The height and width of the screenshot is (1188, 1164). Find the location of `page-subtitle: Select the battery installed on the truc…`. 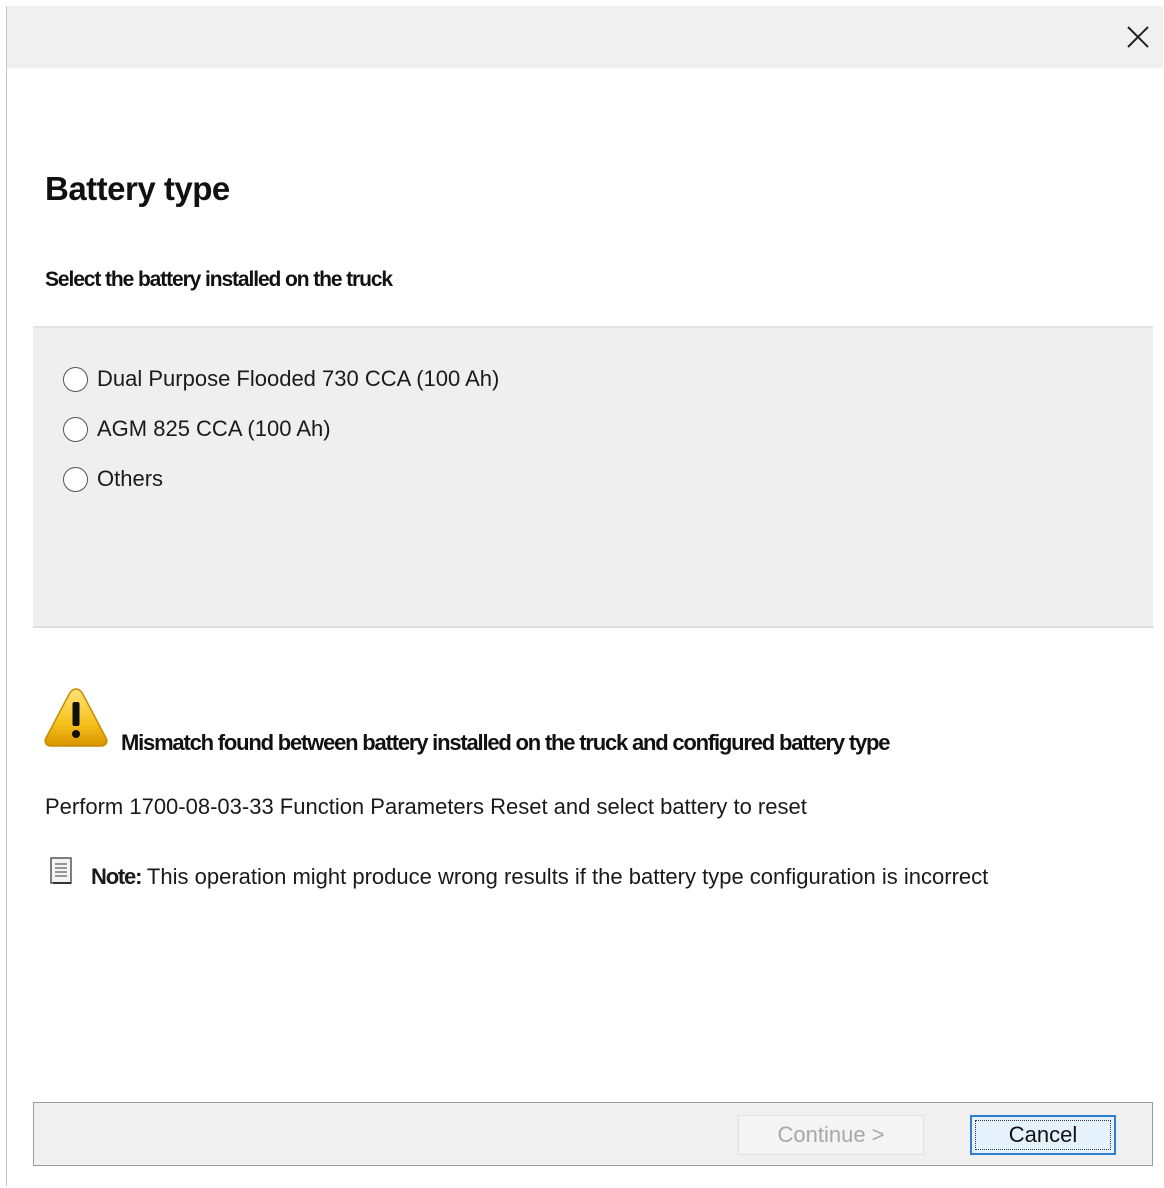

page-subtitle: Select the battery installed on the truc… is located at coordinates (219, 279).